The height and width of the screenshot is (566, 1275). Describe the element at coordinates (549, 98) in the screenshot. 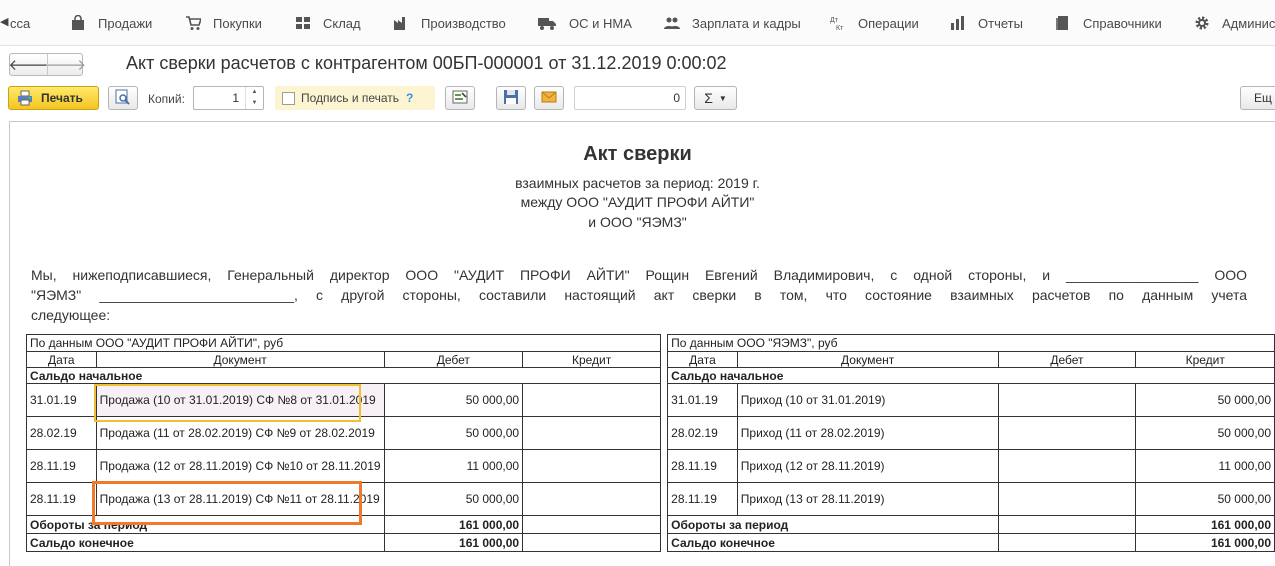

I see `send-email-button` at that location.